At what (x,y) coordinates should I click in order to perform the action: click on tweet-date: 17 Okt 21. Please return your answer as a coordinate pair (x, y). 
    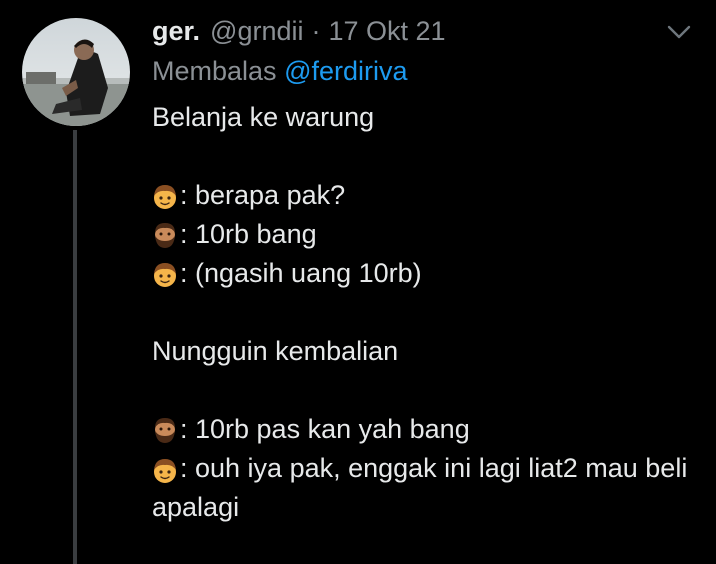
    Looking at the image, I should click on (386, 31).